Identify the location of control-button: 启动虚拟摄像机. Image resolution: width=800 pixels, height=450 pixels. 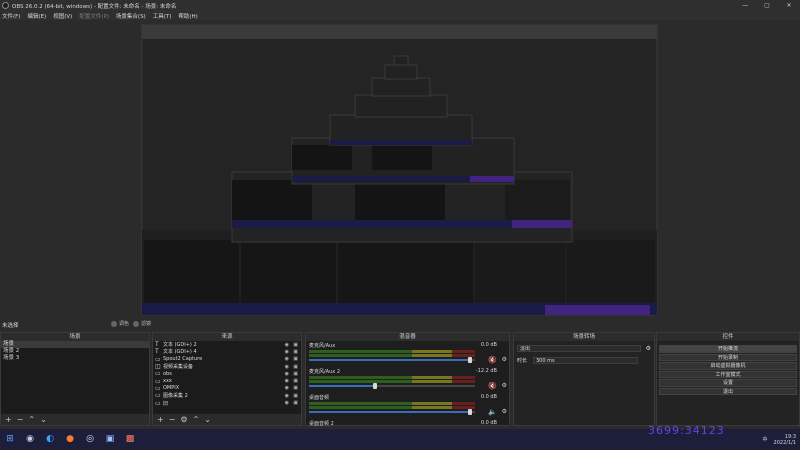
(728, 366).